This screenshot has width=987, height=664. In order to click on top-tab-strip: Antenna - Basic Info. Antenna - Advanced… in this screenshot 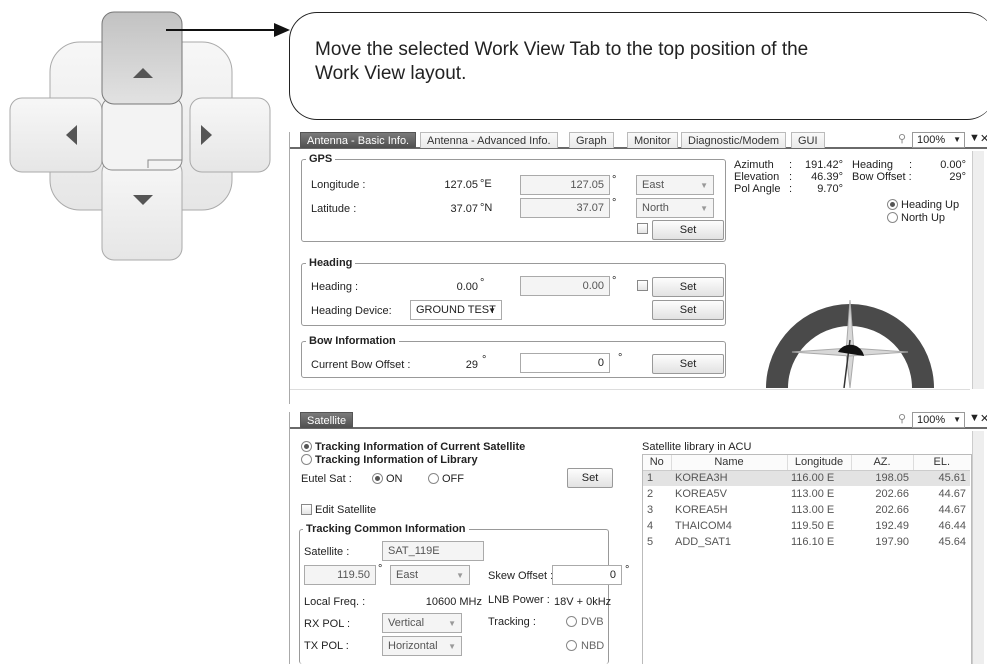, I will do `click(638, 140)`.